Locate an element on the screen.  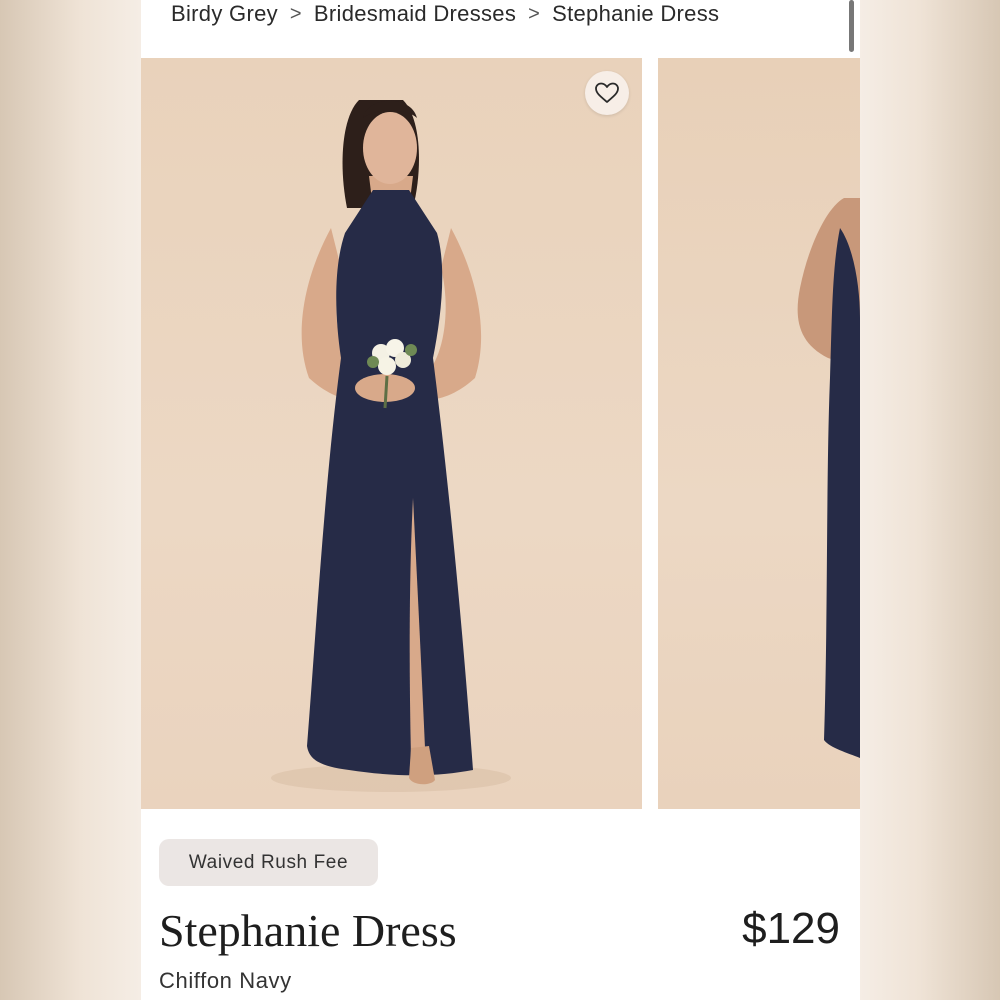
breadcrumb-link-birdy-grey: Birdy Grey is located at coordinates (224, 14).